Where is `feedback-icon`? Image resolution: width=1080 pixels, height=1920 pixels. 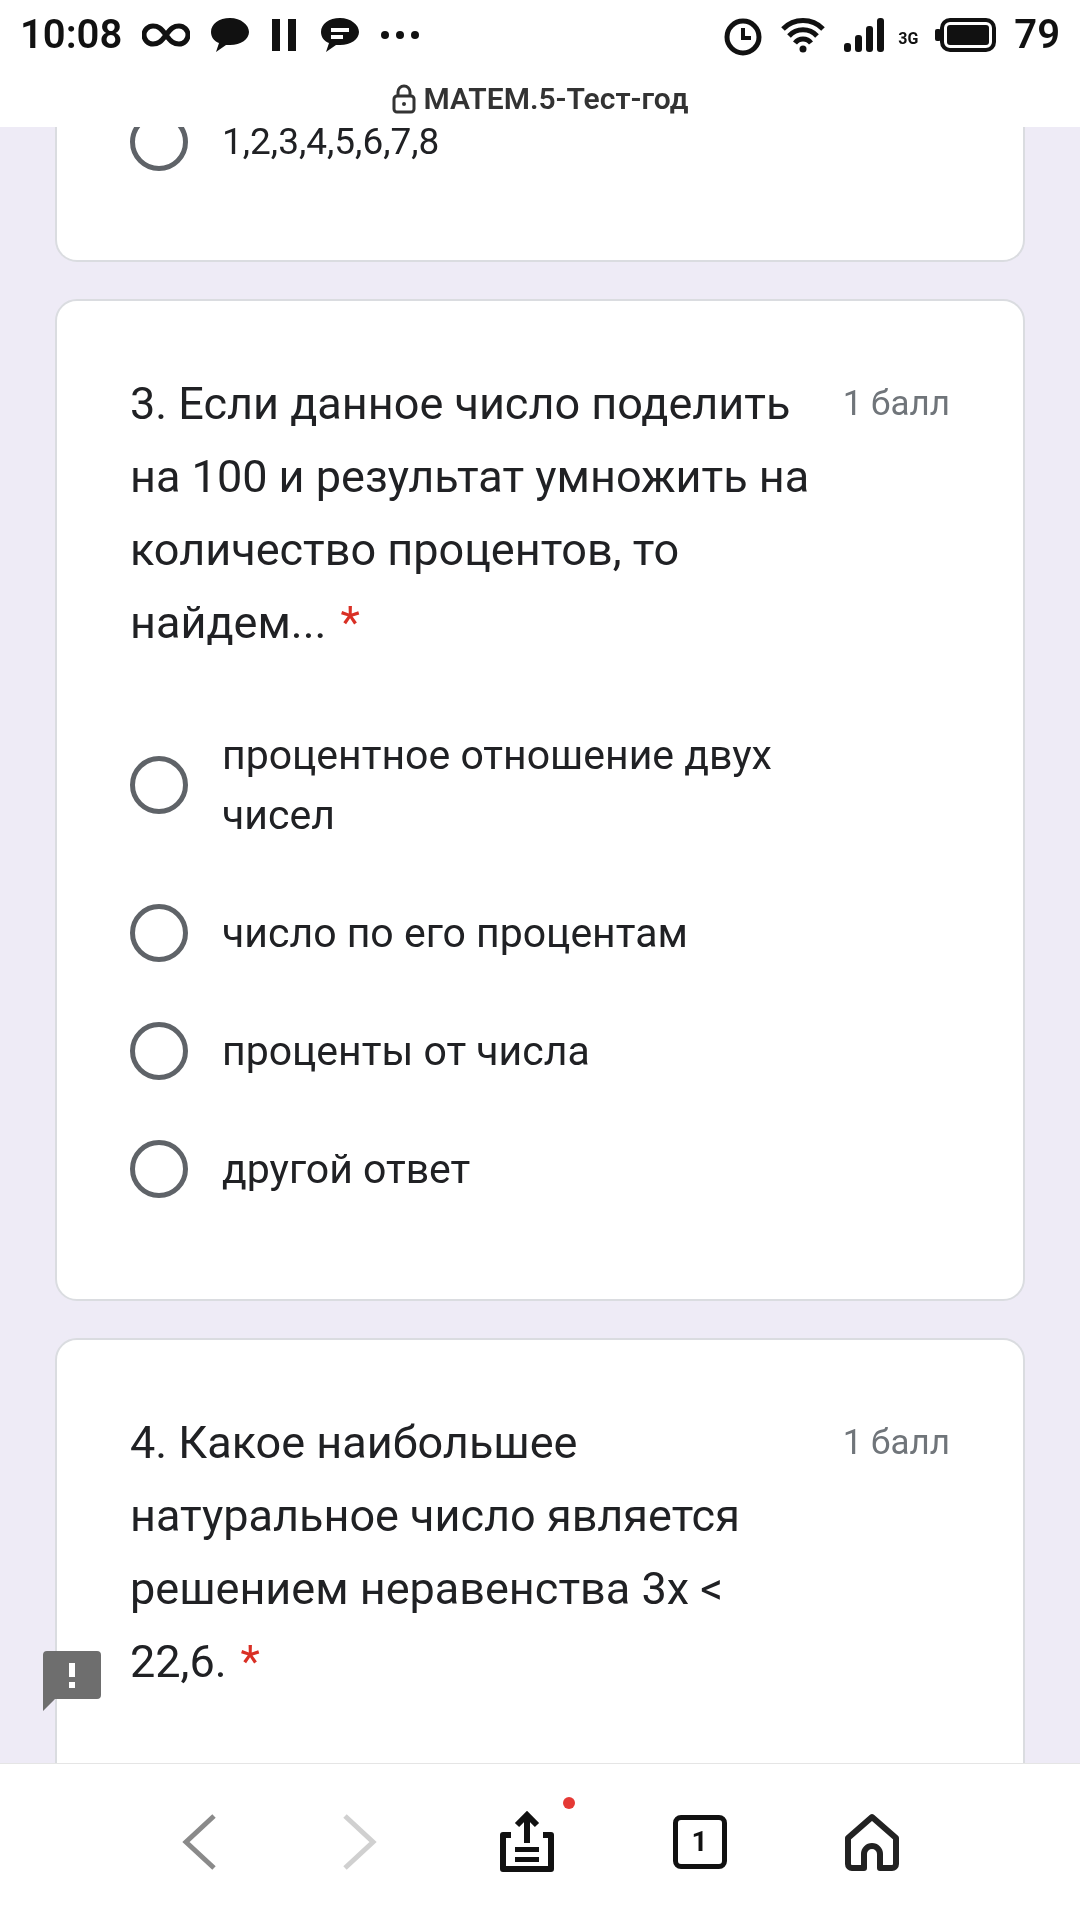
feedback-icon is located at coordinates (72, 1681).